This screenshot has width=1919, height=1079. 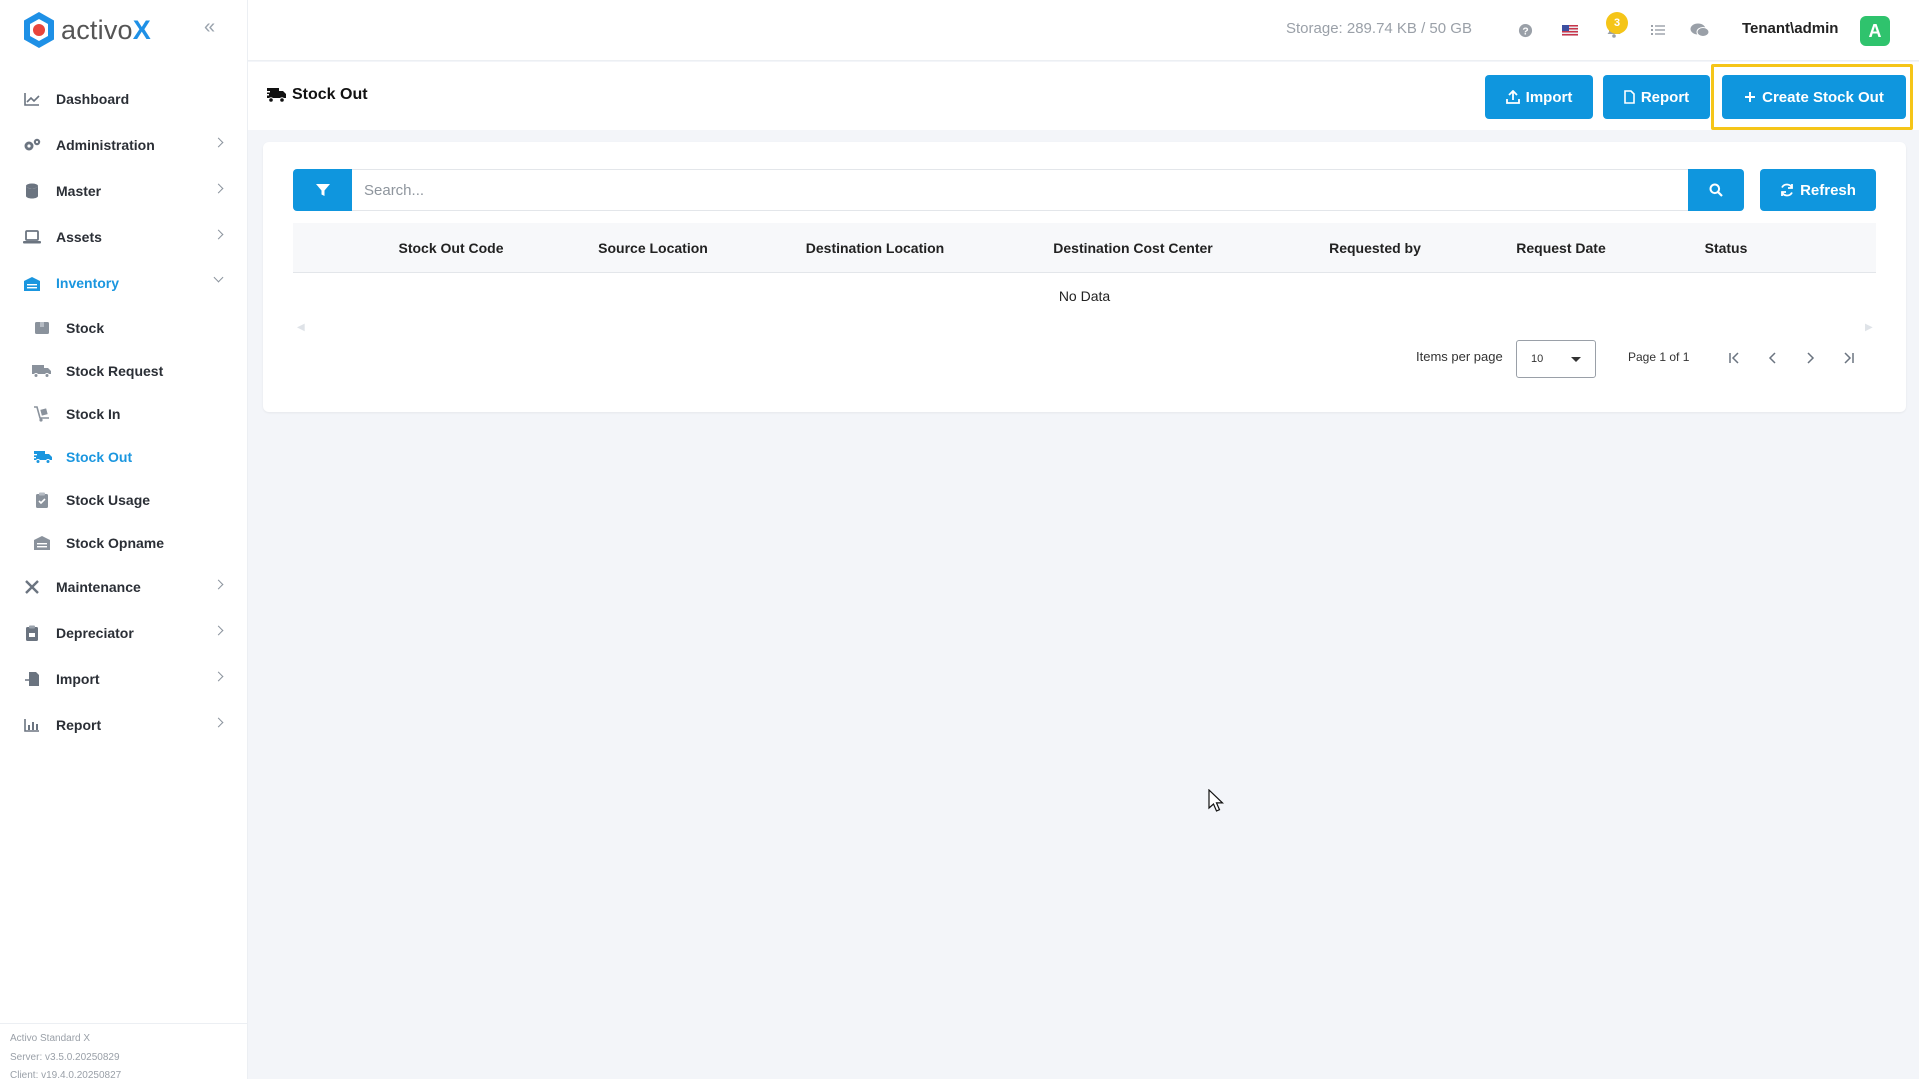 What do you see at coordinates (65, 1057) in the screenshot?
I see `server-version: Server: v3.5.0.20250829` at bounding box center [65, 1057].